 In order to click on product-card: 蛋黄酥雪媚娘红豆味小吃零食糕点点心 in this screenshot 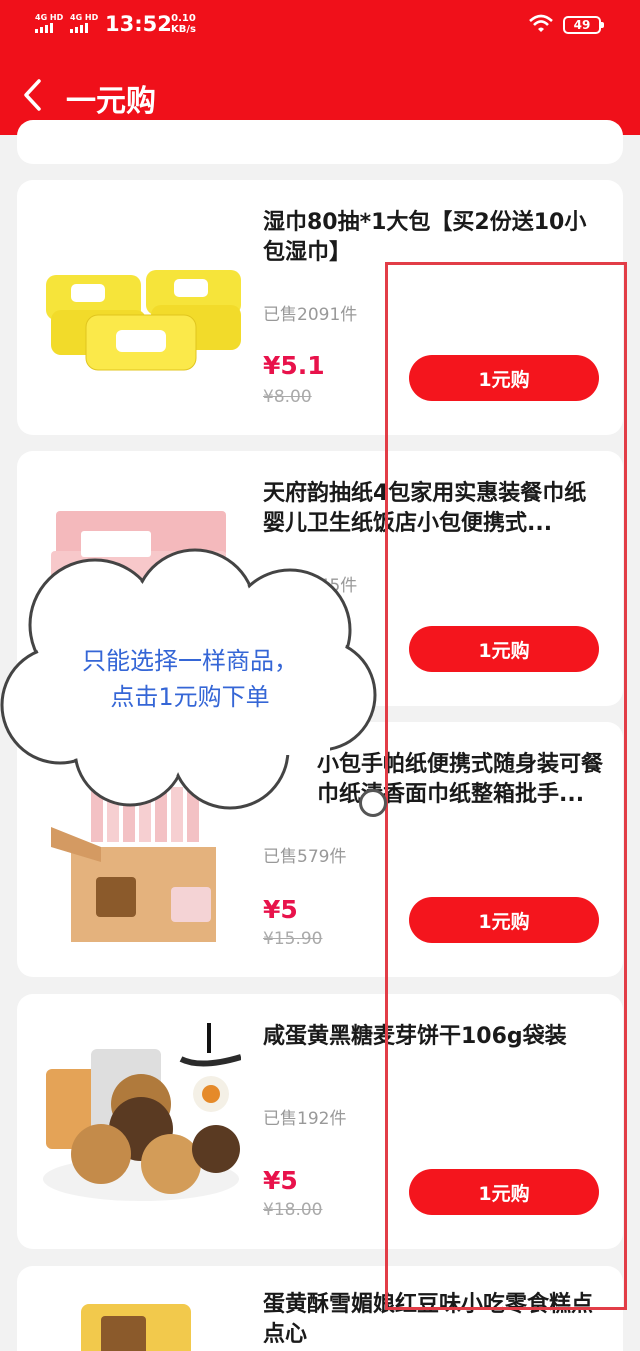, I will do `click(320, 1308)`.